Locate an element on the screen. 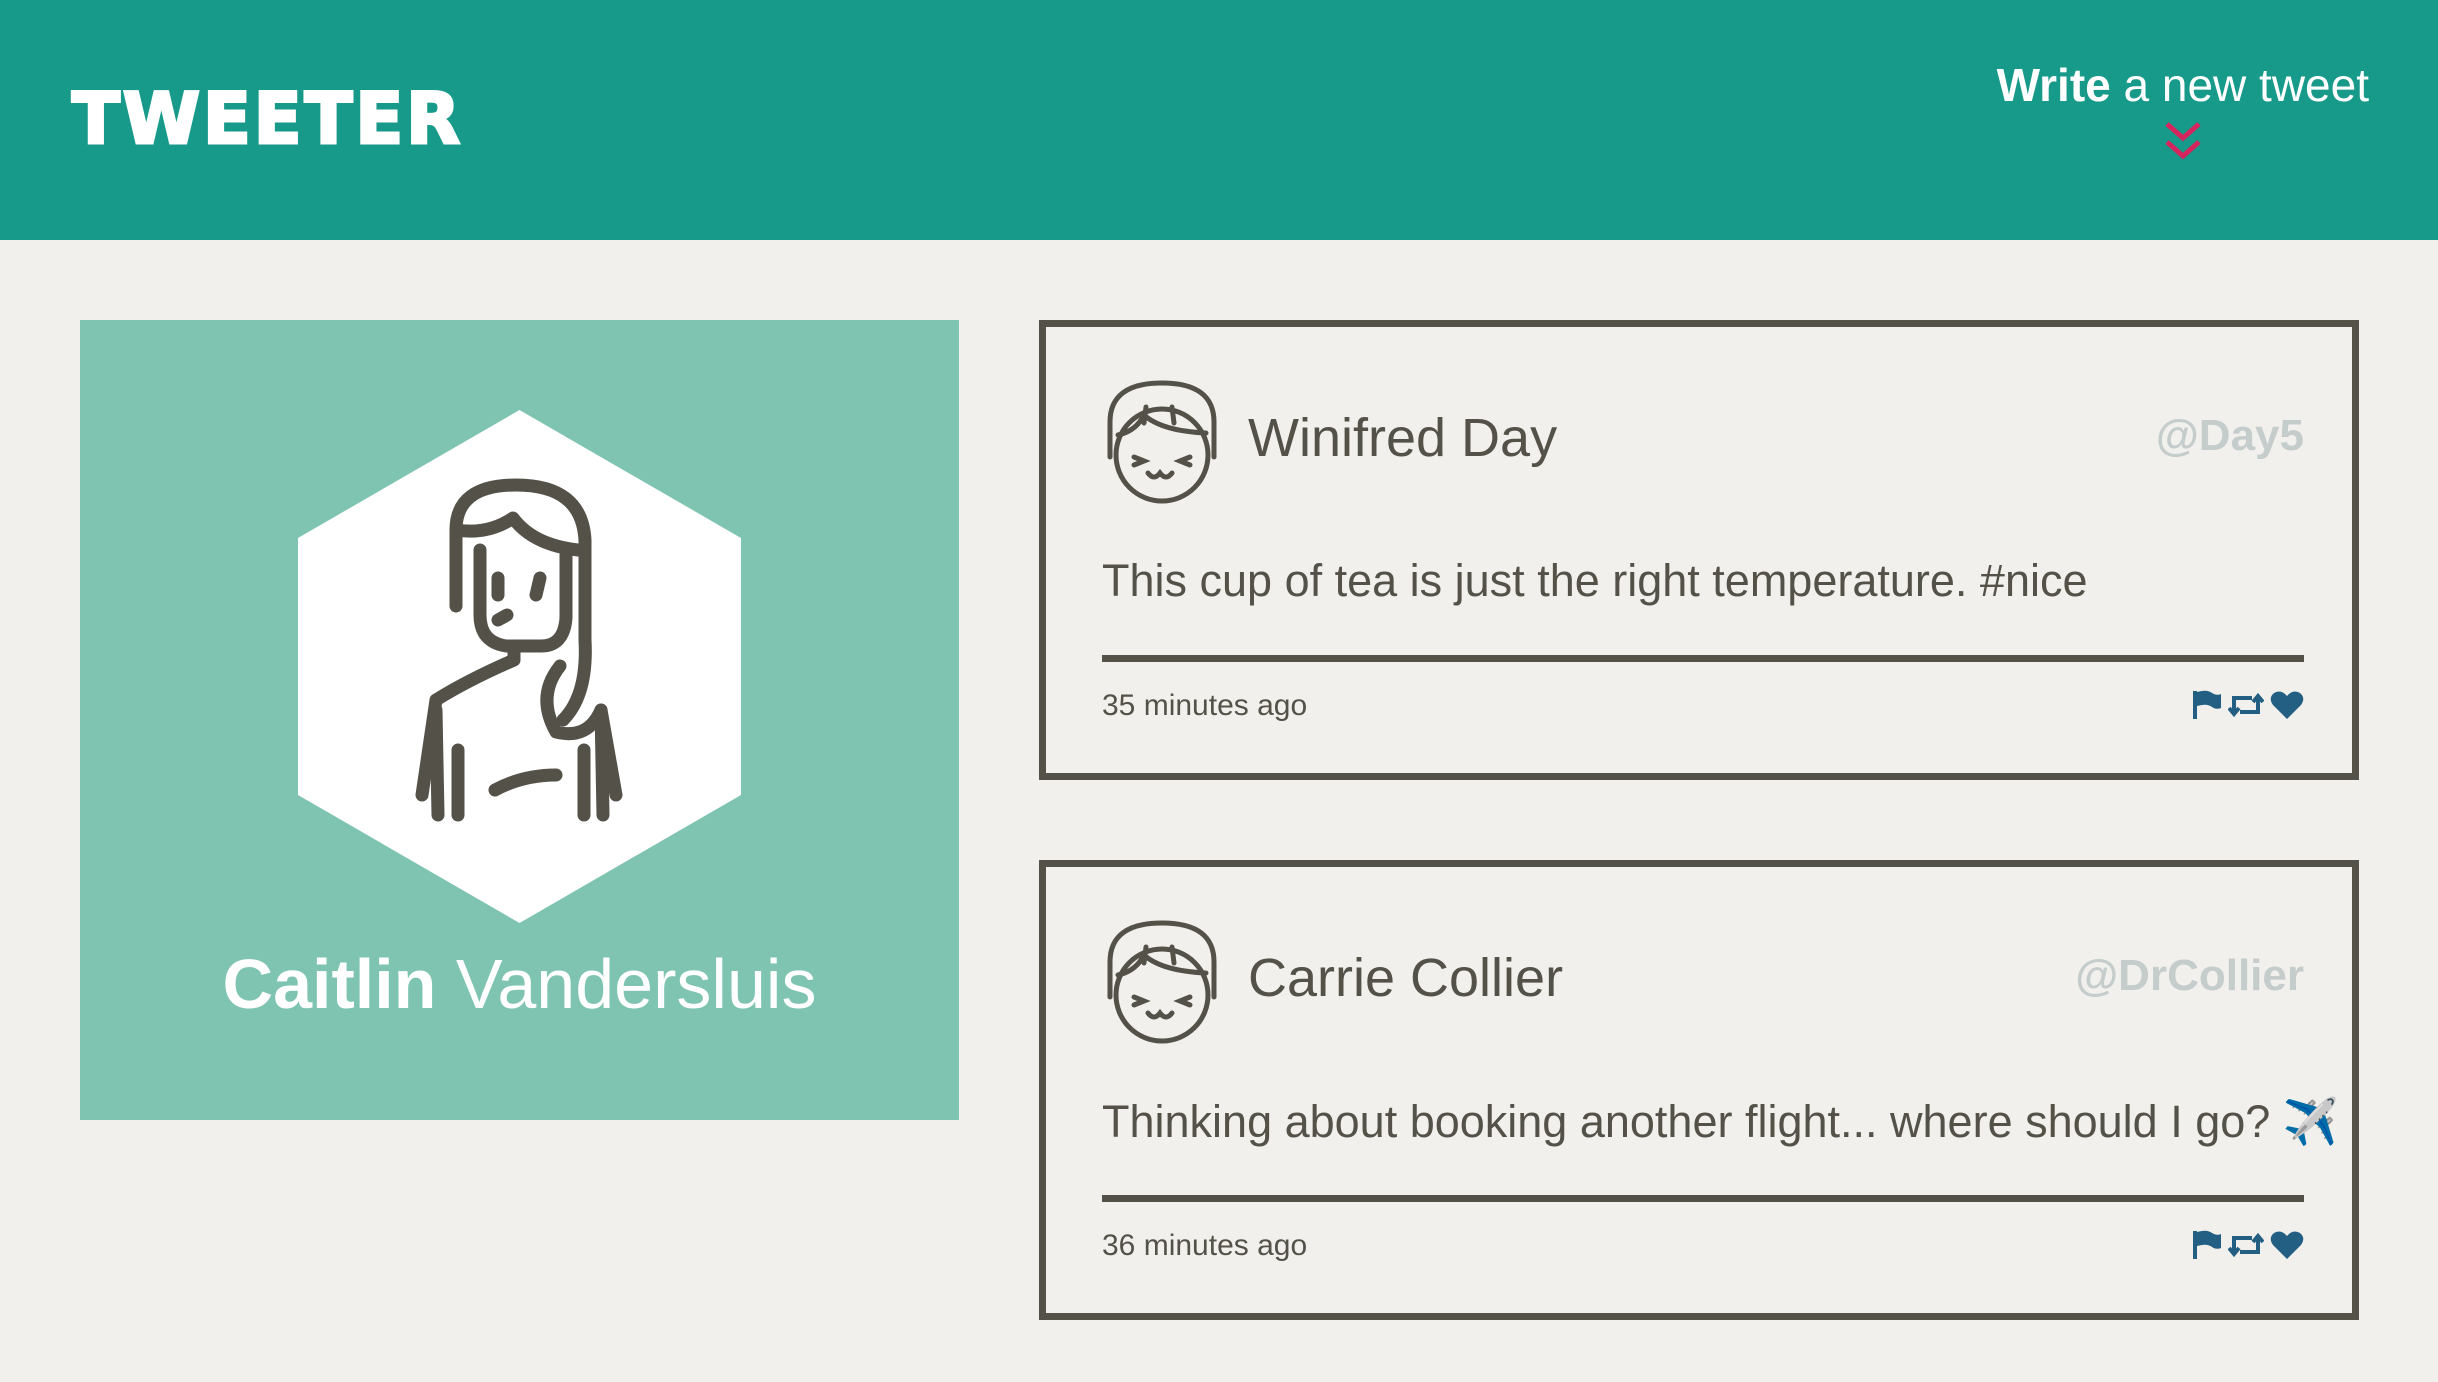 Image resolution: width=2438 pixels, height=1382 pixels. tweet-author-handle: @Day5 is located at coordinates (2230, 436).